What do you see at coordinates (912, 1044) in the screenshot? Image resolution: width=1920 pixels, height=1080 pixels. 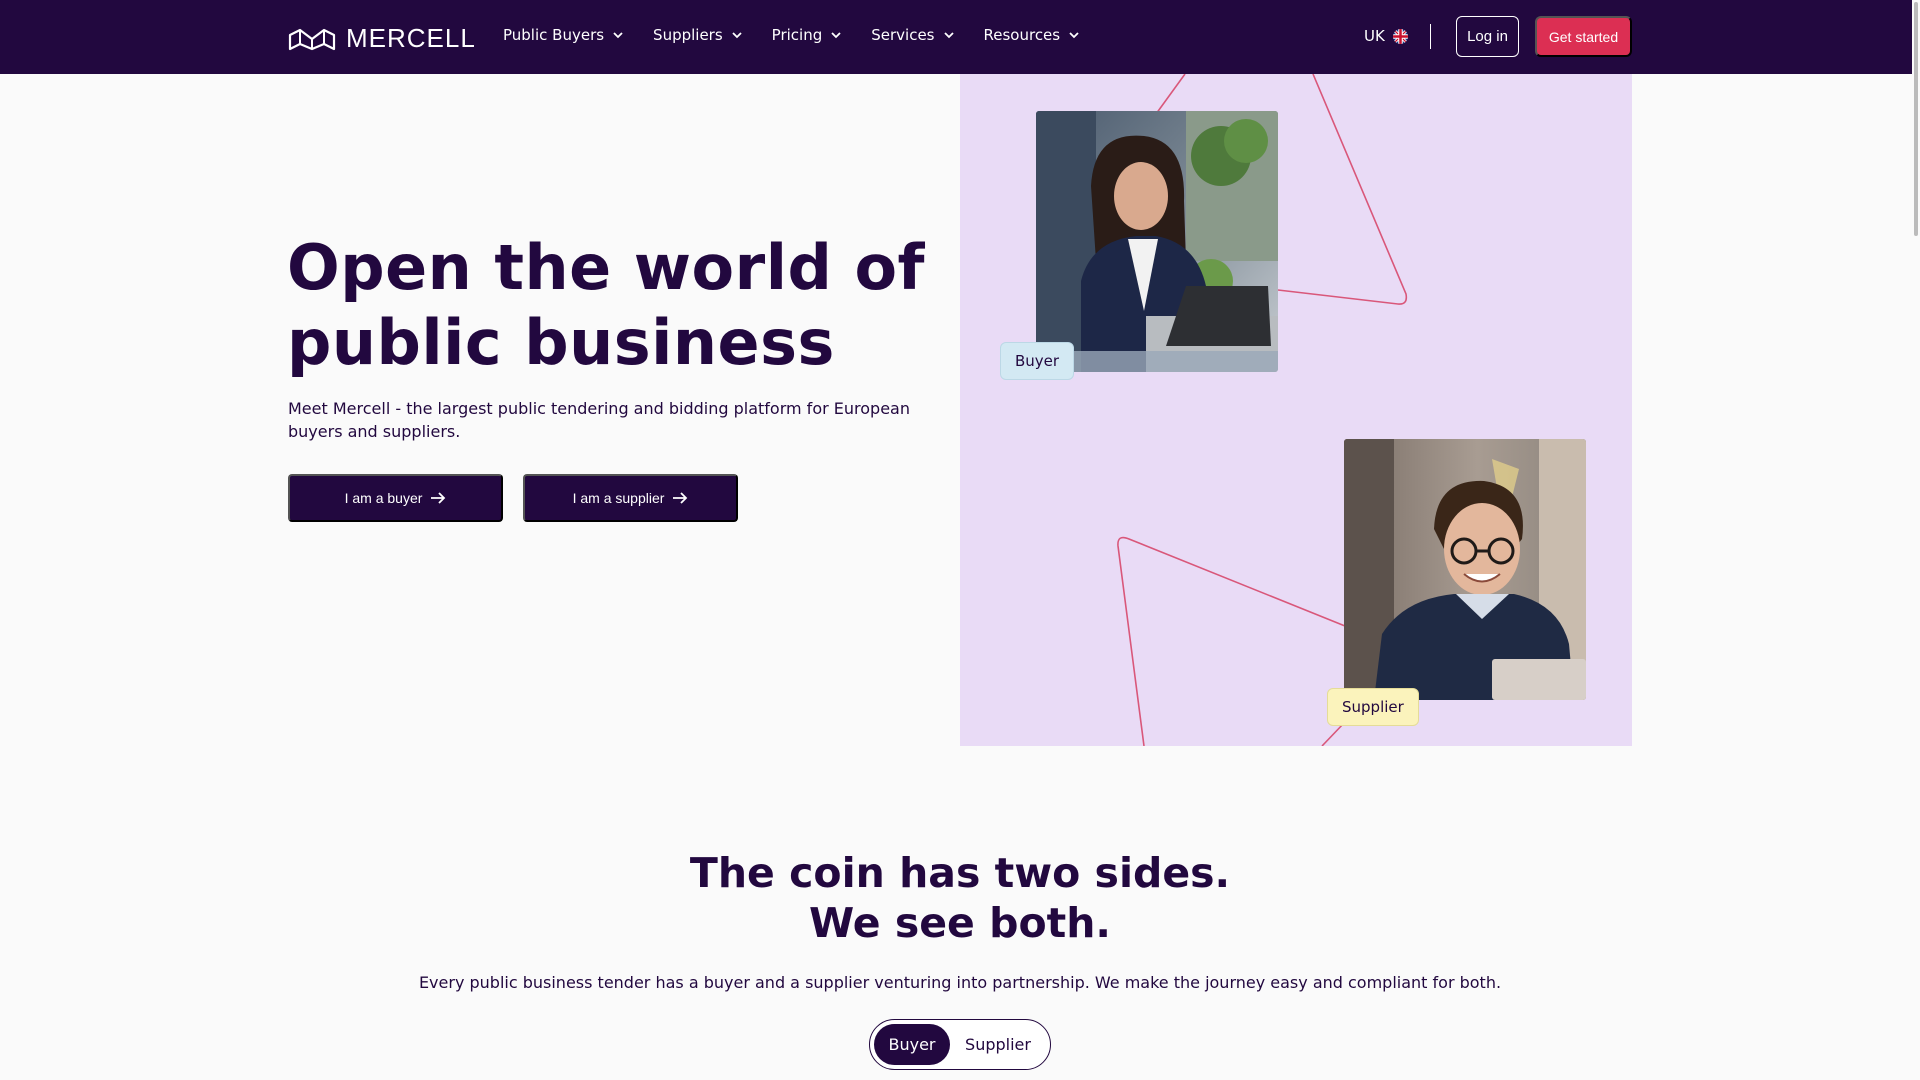 I see `toggle-buyer: Buyer` at bounding box center [912, 1044].